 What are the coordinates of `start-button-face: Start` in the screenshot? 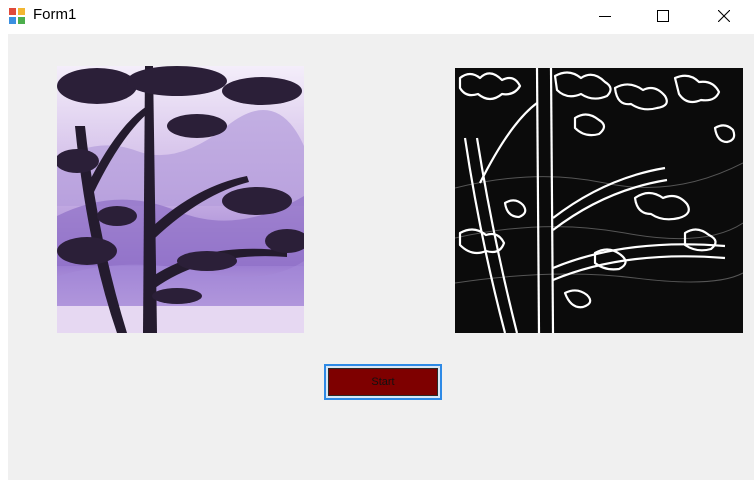 It's located at (383, 382).